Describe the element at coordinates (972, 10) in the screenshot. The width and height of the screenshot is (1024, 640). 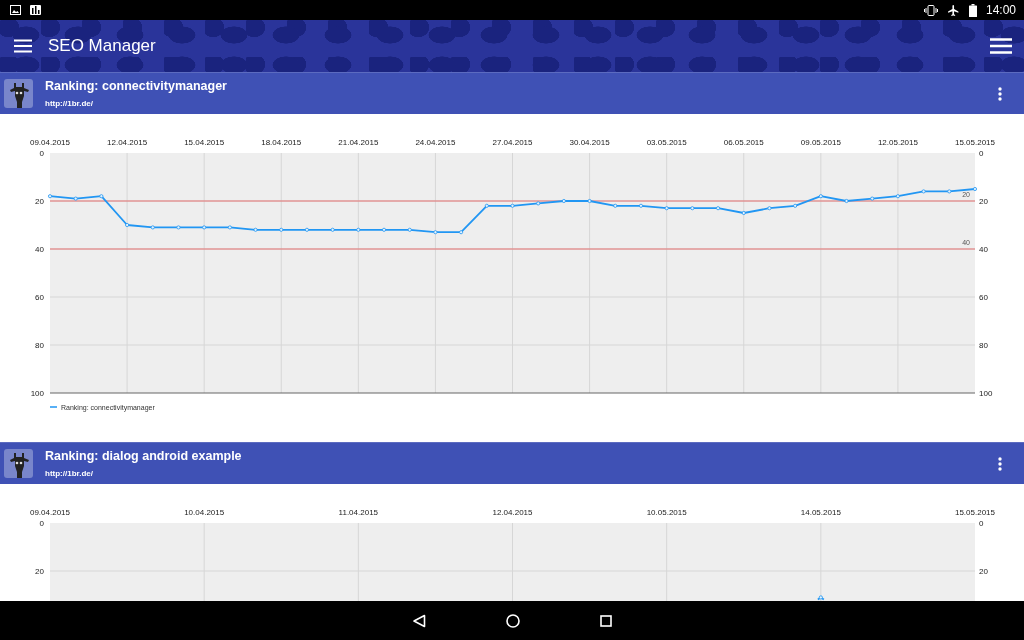
I see `battery-icon` at that location.